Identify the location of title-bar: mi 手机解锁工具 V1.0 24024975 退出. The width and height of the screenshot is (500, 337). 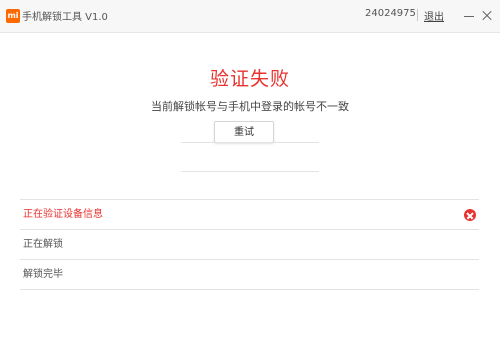
(250, 16).